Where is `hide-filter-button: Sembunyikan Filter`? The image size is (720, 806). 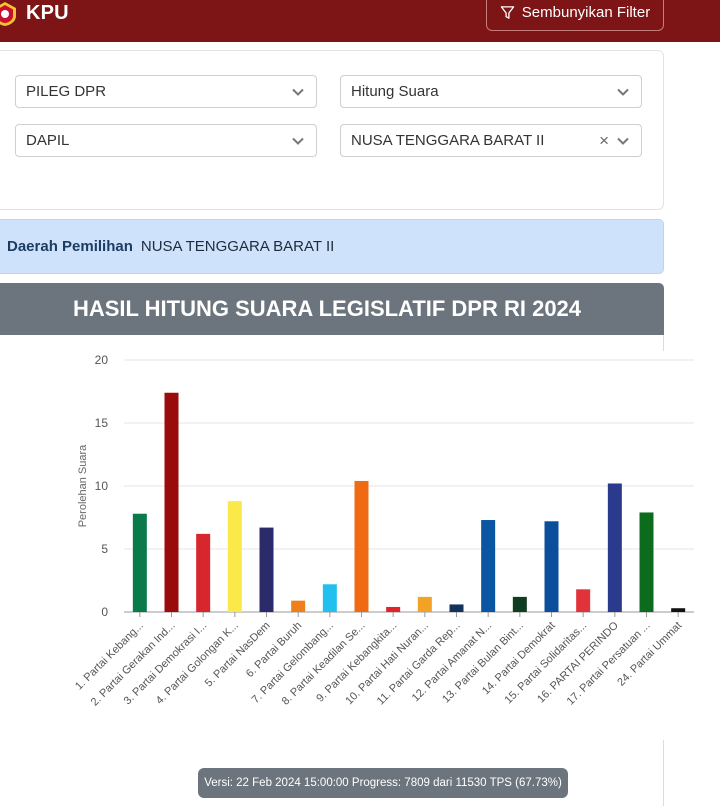 hide-filter-button: Sembunyikan Filter is located at coordinates (575, 15).